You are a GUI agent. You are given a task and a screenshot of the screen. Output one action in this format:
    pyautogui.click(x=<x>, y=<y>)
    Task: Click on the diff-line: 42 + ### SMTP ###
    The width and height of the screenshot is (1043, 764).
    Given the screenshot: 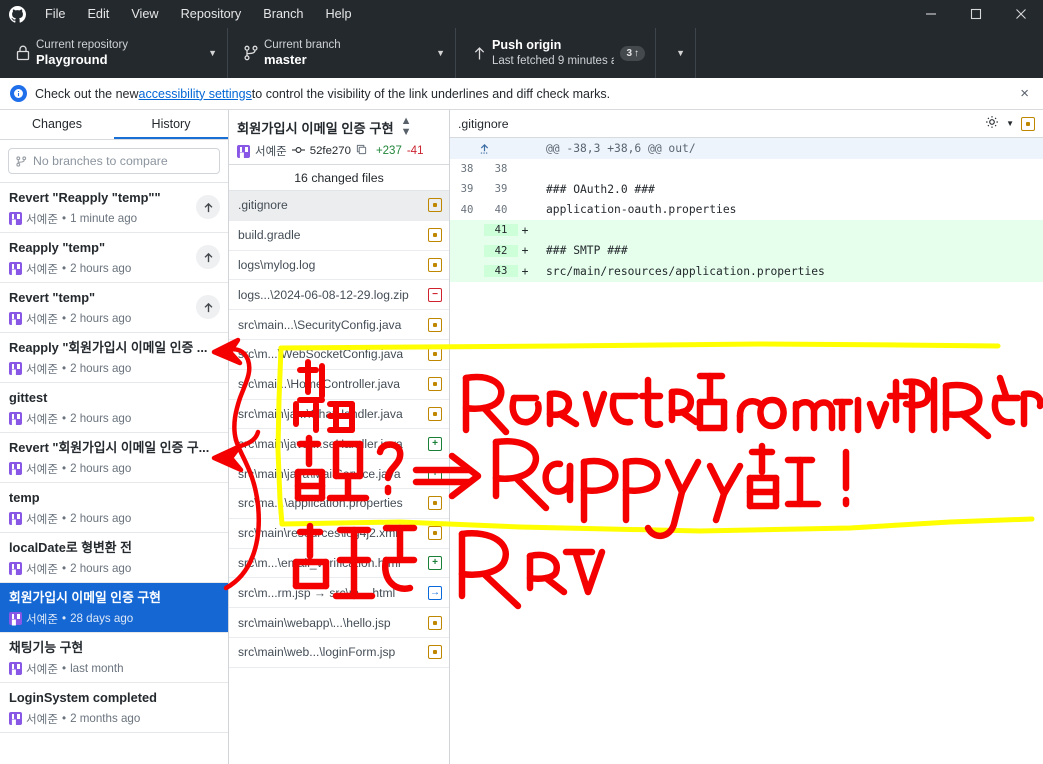 What is the action you would take?
    pyautogui.click(x=746, y=250)
    